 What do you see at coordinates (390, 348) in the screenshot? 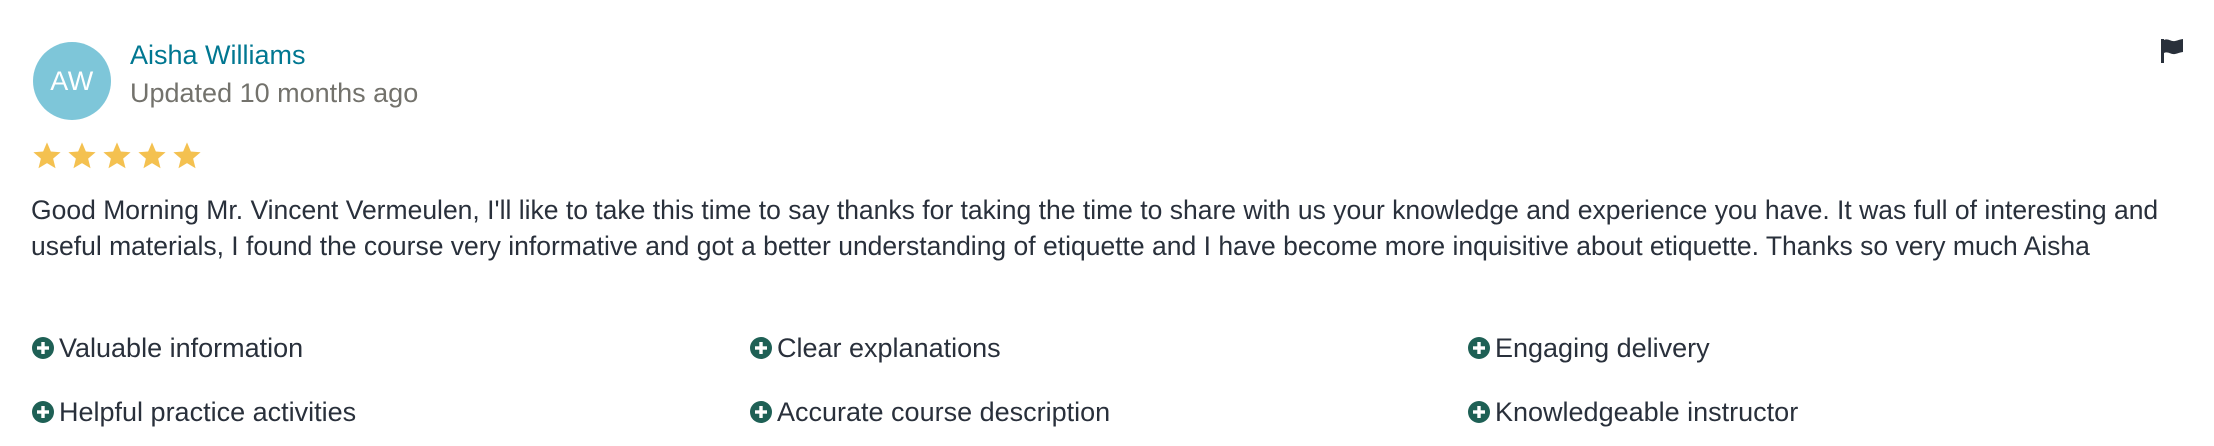
I see `review-tag: Valuable information` at bounding box center [390, 348].